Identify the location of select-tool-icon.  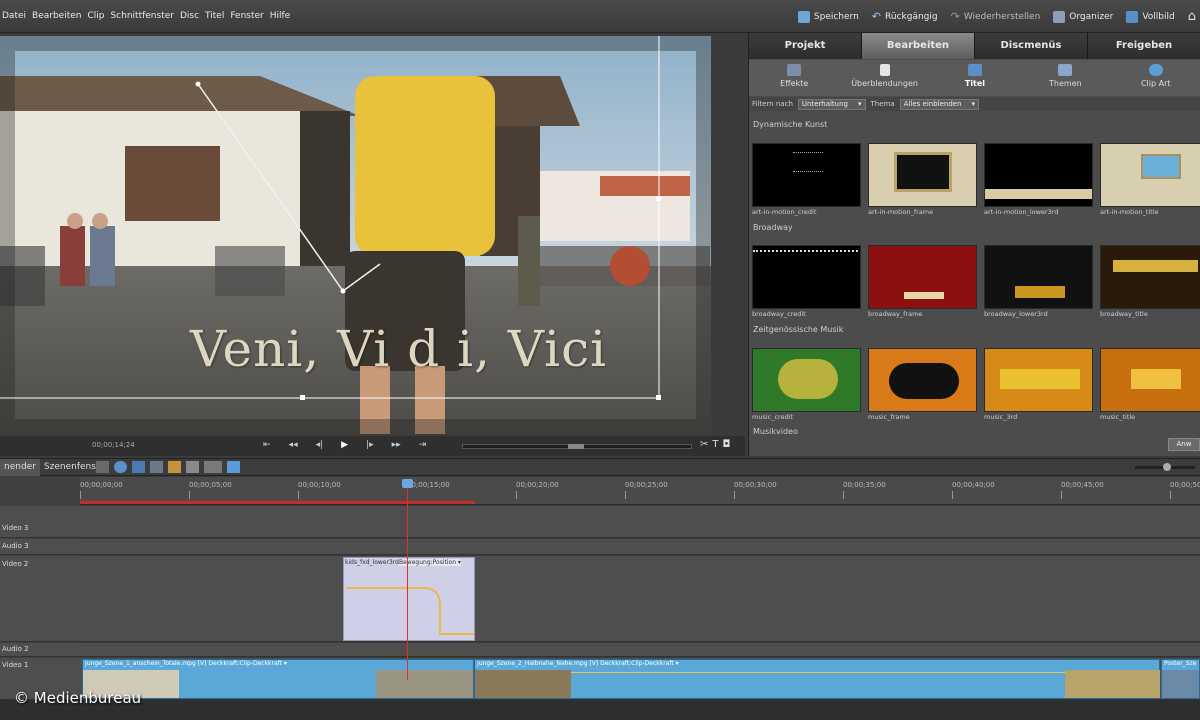
(102, 467).